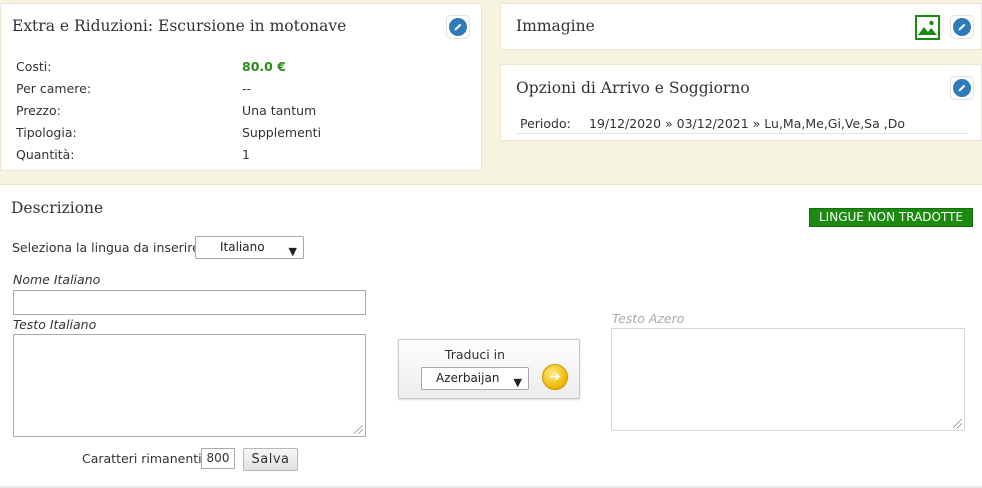  What do you see at coordinates (545, 123) in the screenshot?
I see `period-label: Periodo:` at bounding box center [545, 123].